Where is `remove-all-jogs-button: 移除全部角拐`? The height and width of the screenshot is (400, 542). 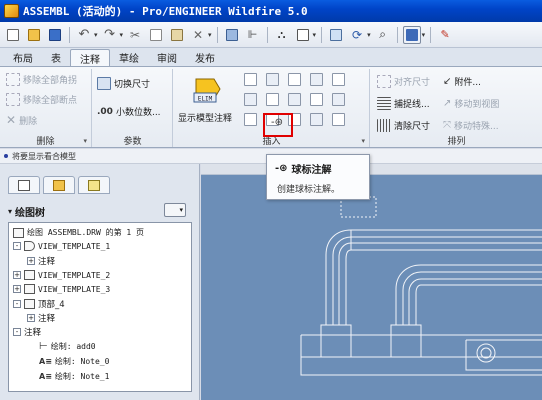
remove-all-jogs-button: 移除全部角拐 is located at coordinates (41, 79).